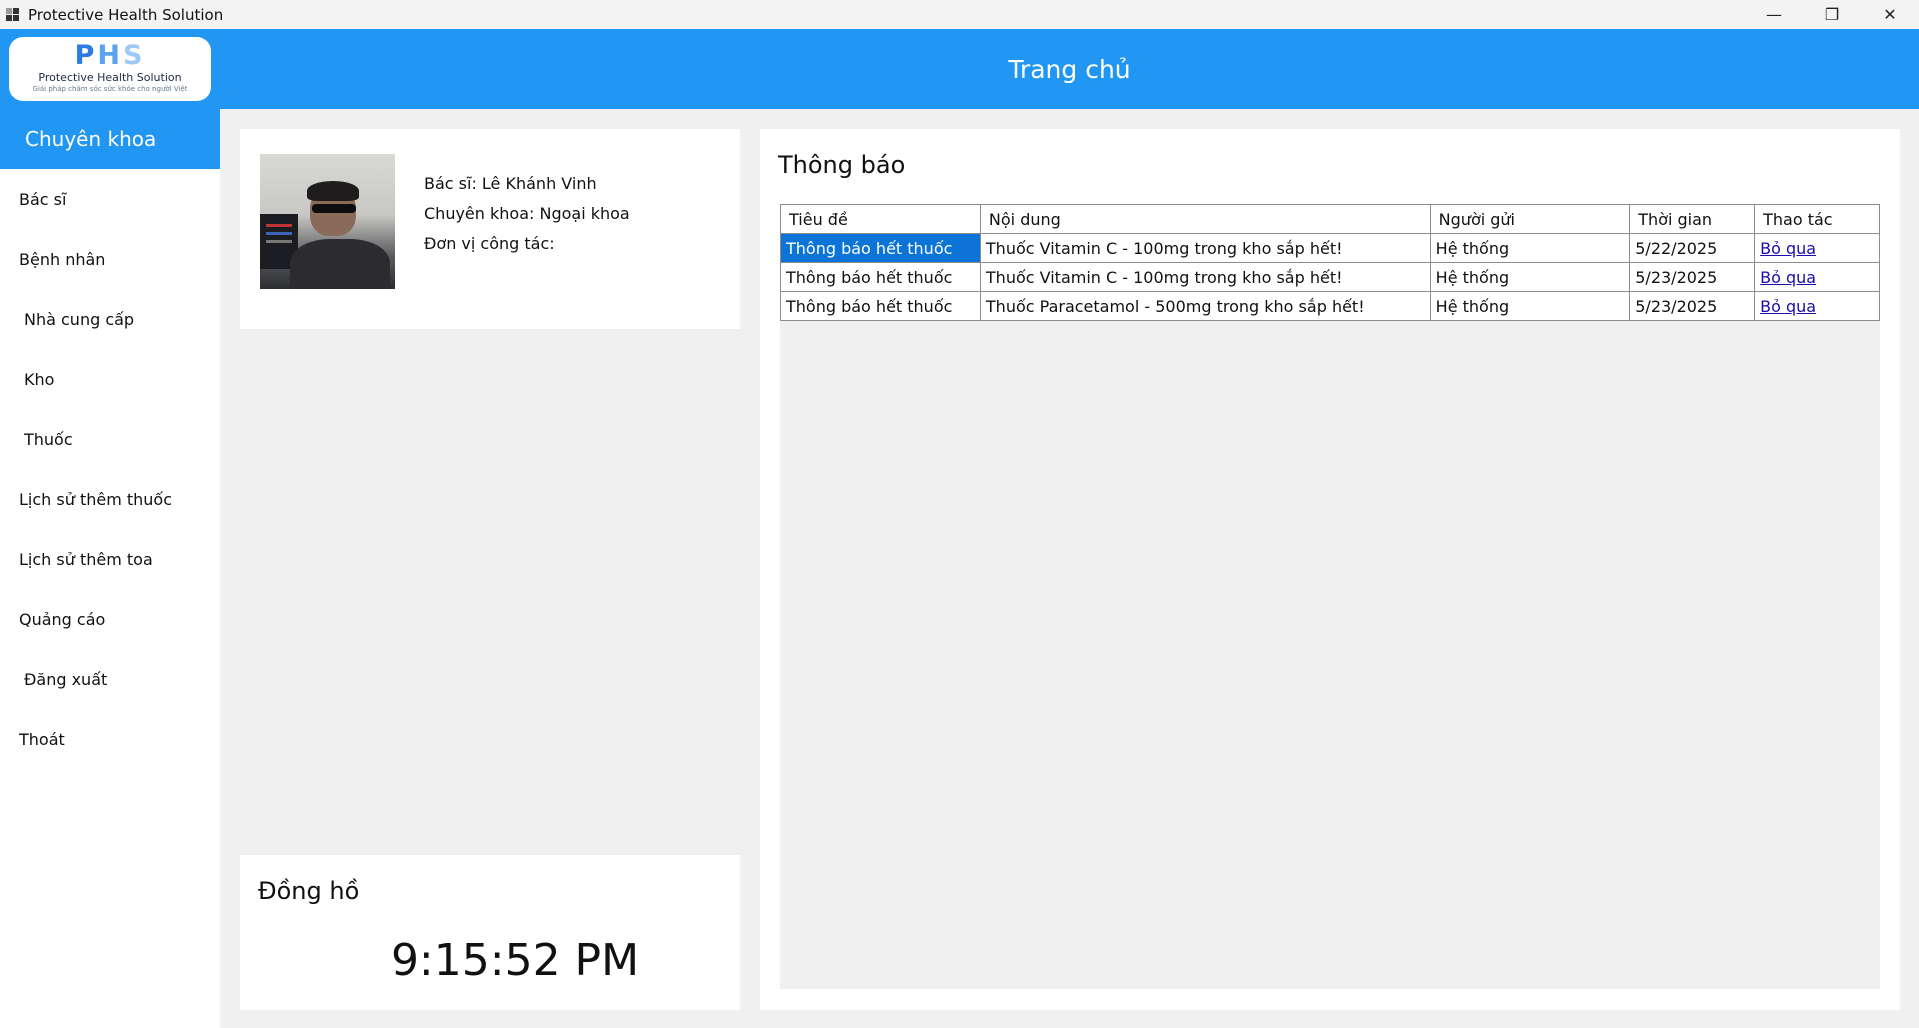 This screenshot has height=1028, width=1919. What do you see at coordinates (1692, 248) in the screenshot?
I see `cell-time: 5/22/2025` at bounding box center [1692, 248].